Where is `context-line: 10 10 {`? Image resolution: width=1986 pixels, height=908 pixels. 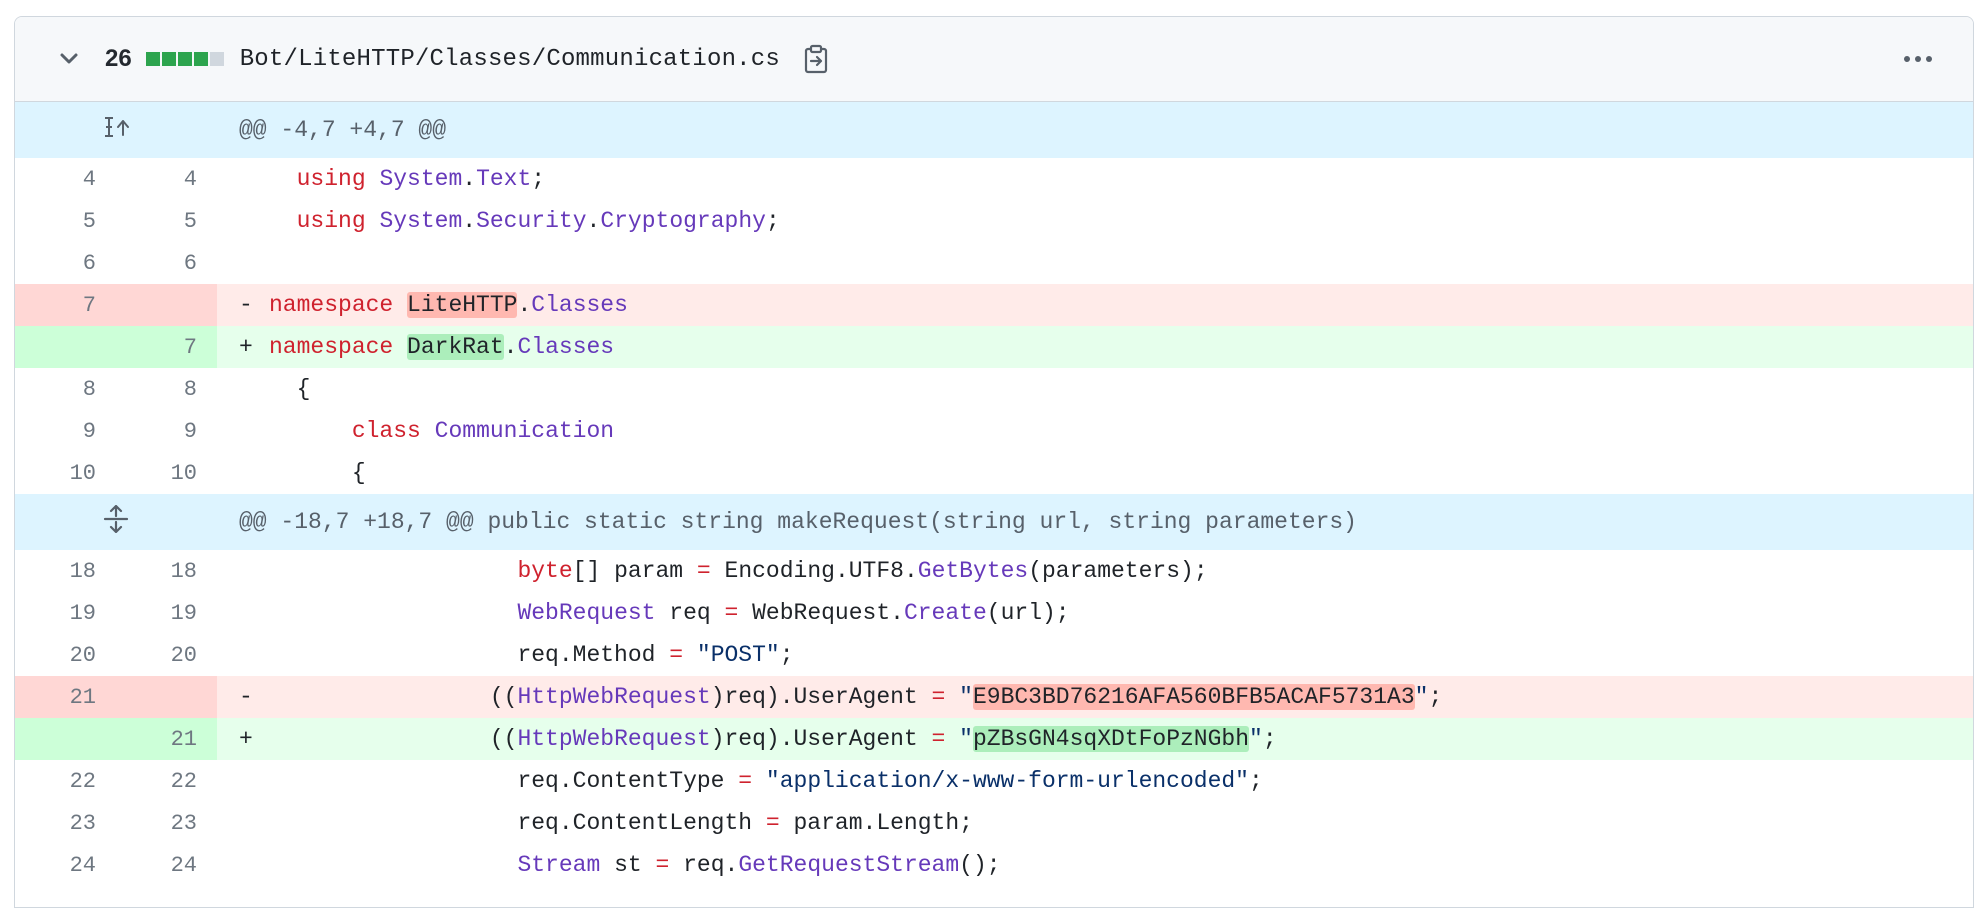 context-line: 10 10 { is located at coordinates (994, 473).